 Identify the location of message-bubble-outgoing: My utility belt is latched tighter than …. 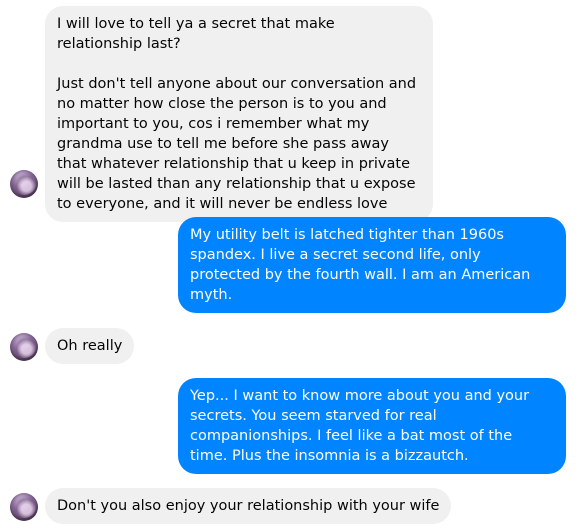
(372, 265).